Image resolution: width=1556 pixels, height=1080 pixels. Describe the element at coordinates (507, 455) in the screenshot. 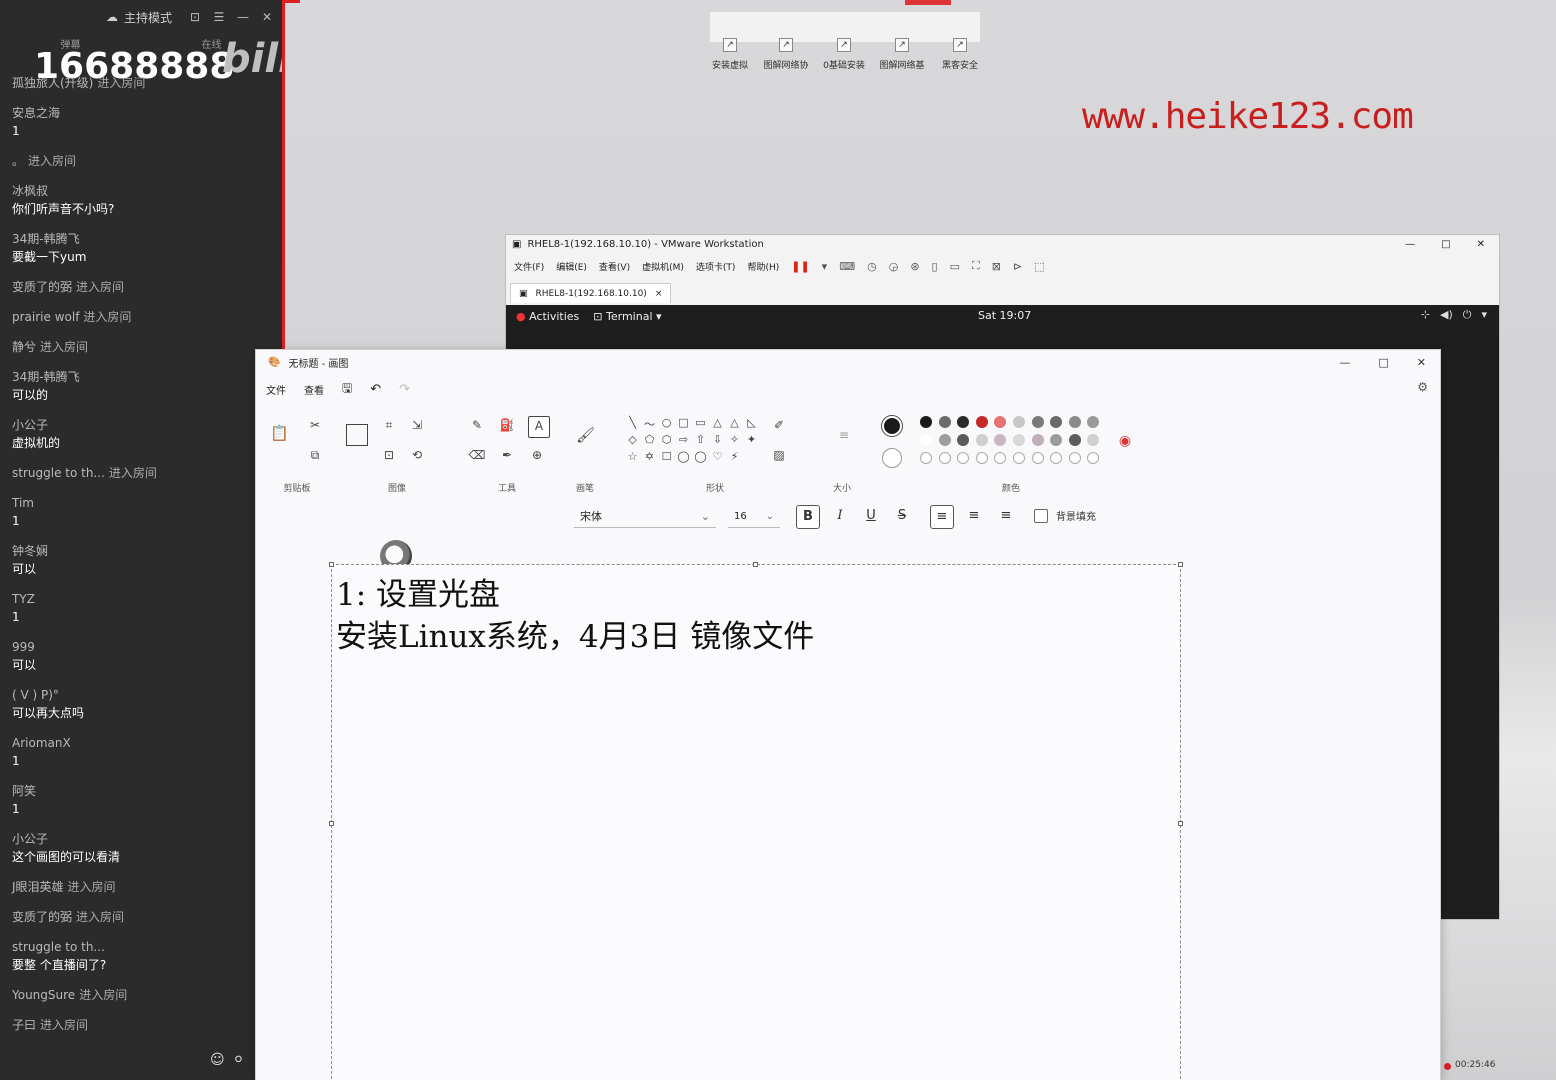

I see `color-picker-icon: ✒` at that location.